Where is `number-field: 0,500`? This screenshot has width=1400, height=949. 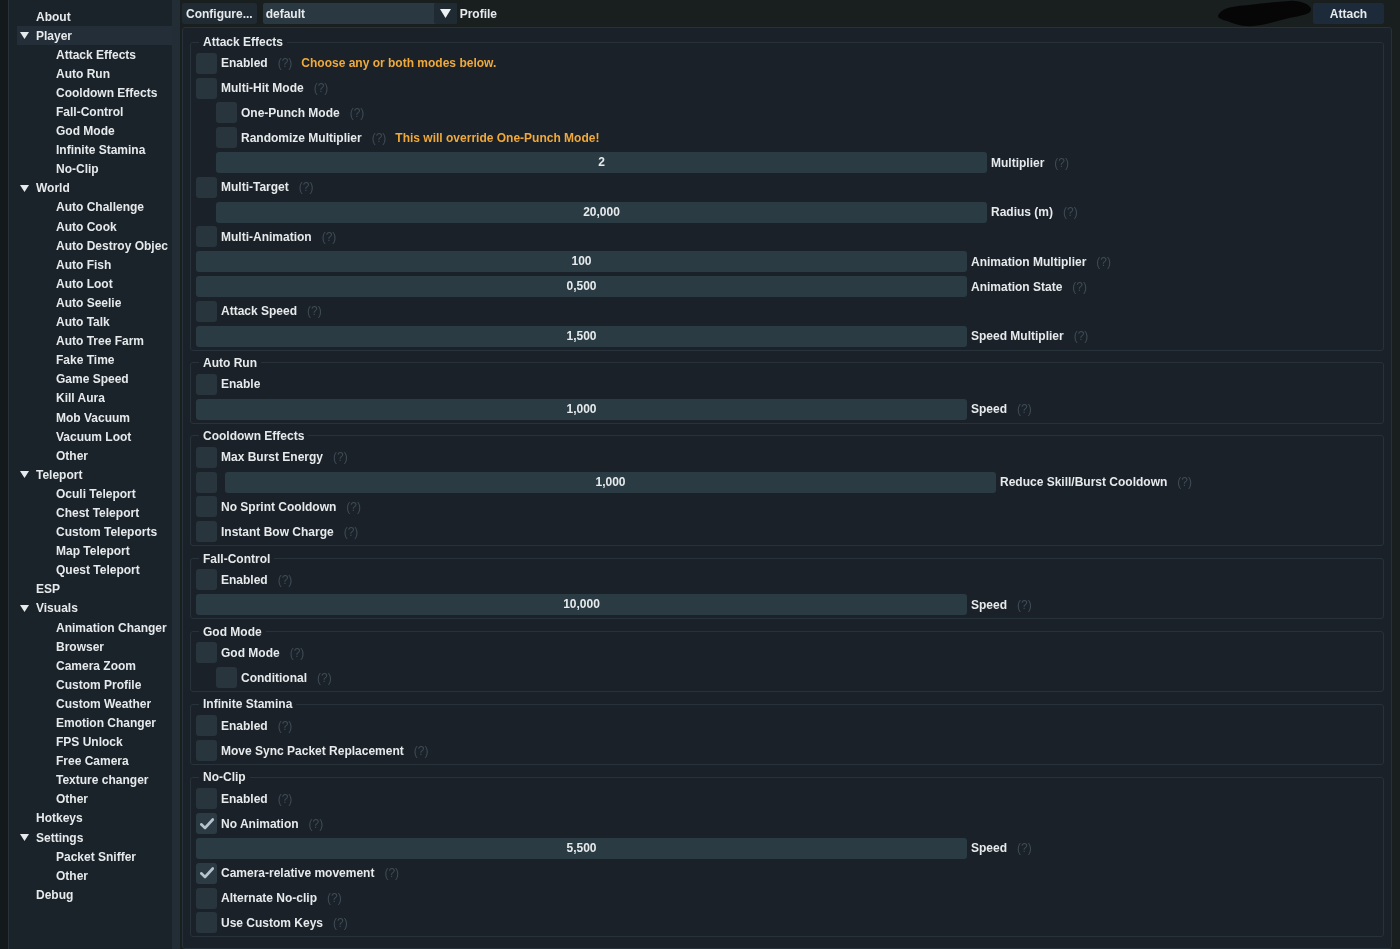 number-field: 0,500 is located at coordinates (581, 287).